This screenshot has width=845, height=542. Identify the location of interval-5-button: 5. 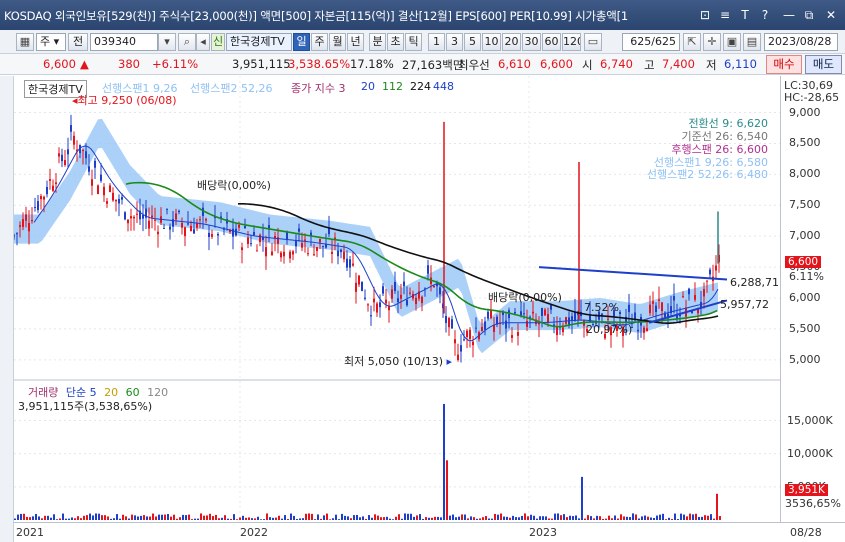
(472, 42).